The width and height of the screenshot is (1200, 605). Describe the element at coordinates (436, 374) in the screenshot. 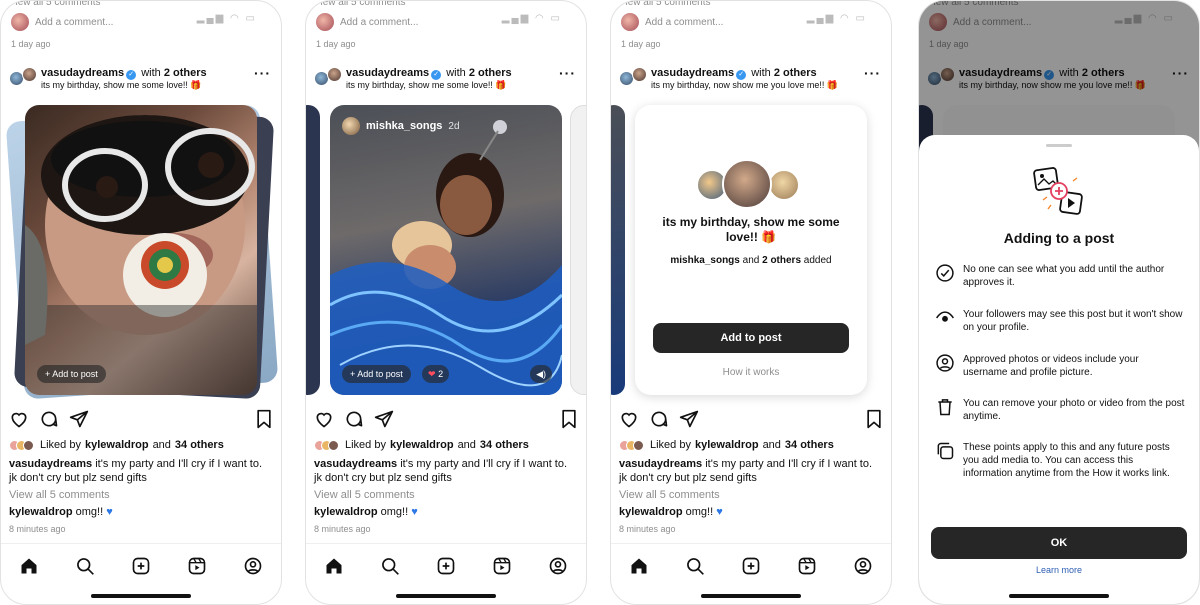

I see `like-count-pill: ❤ 2` at that location.